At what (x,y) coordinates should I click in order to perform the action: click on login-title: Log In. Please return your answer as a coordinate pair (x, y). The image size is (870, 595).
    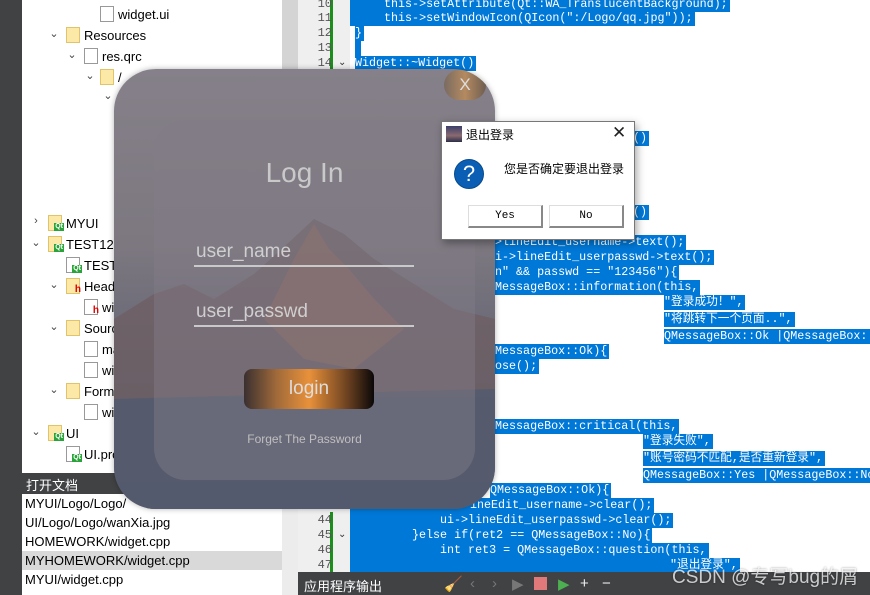
    Looking at the image, I should click on (304, 172).